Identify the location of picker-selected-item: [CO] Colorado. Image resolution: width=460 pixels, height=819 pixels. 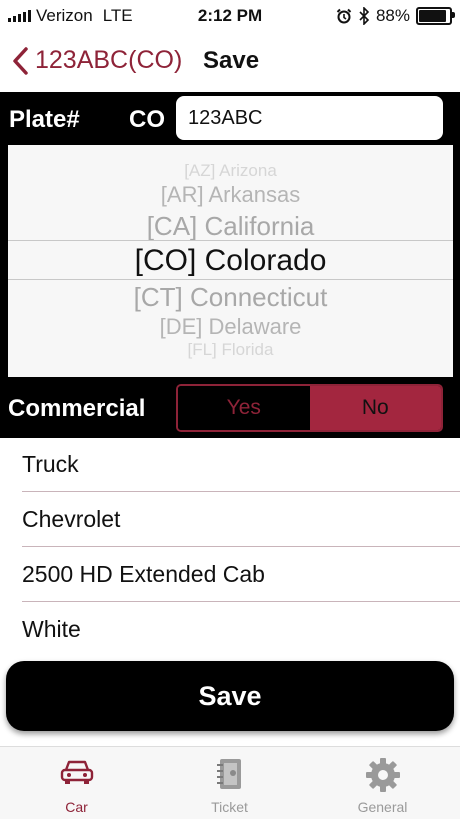
(230, 261).